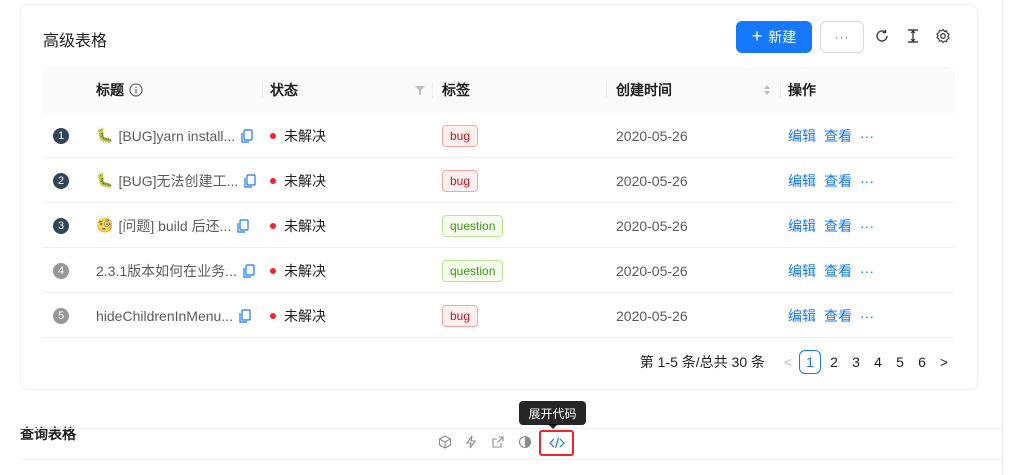 This screenshot has height=475, width=1024. What do you see at coordinates (445, 442) in the screenshot?
I see `codesandbox-icon` at bounding box center [445, 442].